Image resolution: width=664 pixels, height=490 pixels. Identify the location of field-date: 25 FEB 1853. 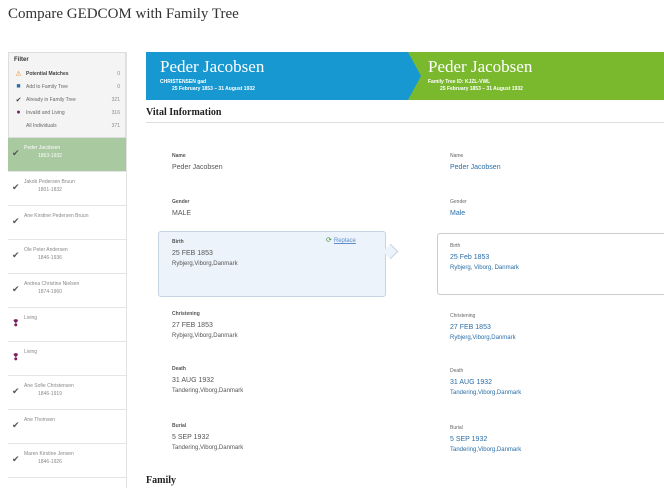
(192, 253).